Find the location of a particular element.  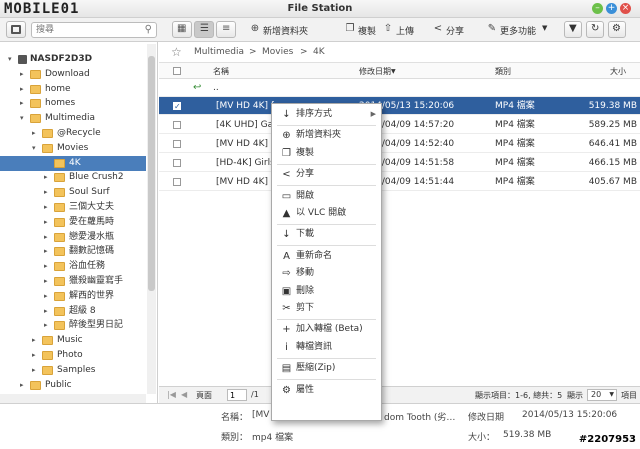

per-page-select: 20 ▼ is located at coordinates (602, 395).